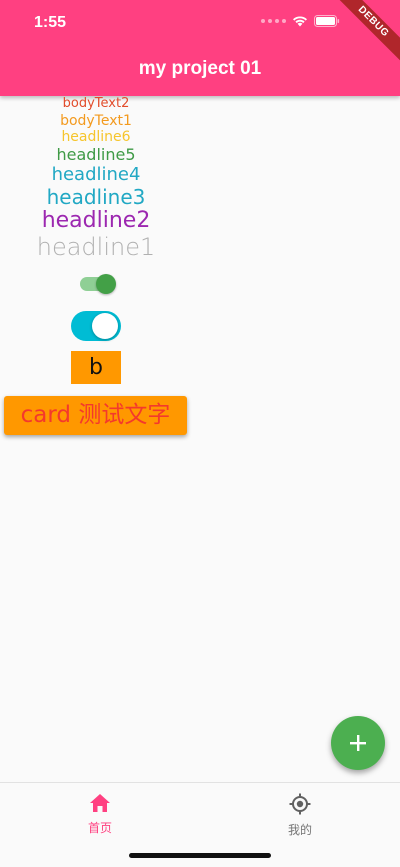 The height and width of the screenshot is (867, 400). I want to click on fab-add-button, so click(358, 743).